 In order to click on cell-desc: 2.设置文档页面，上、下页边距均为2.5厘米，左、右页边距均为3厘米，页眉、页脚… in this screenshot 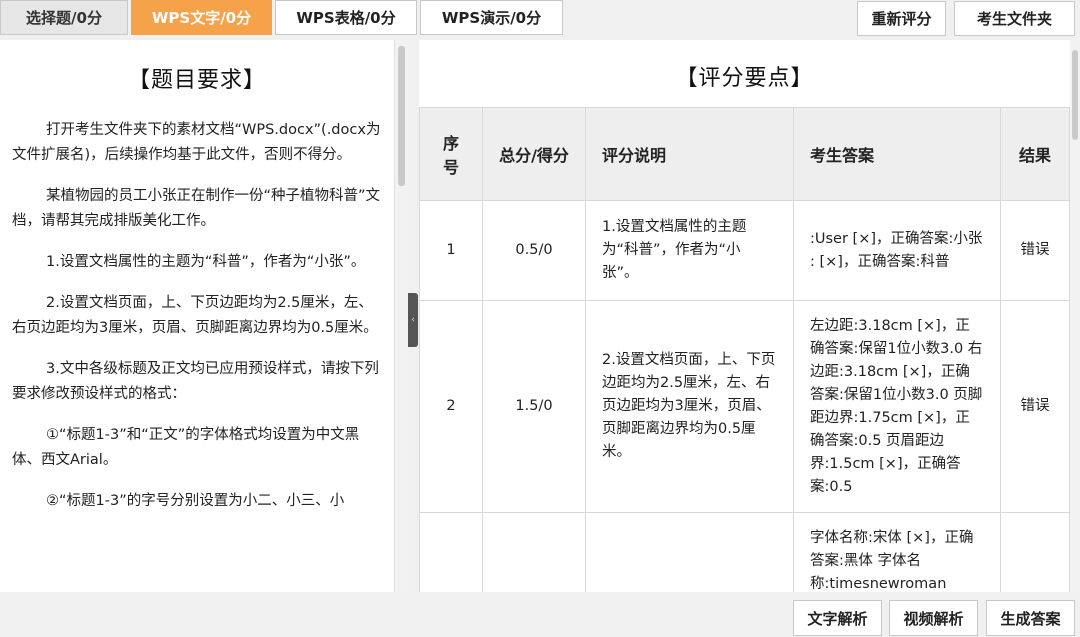, I will do `click(689, 406)`.